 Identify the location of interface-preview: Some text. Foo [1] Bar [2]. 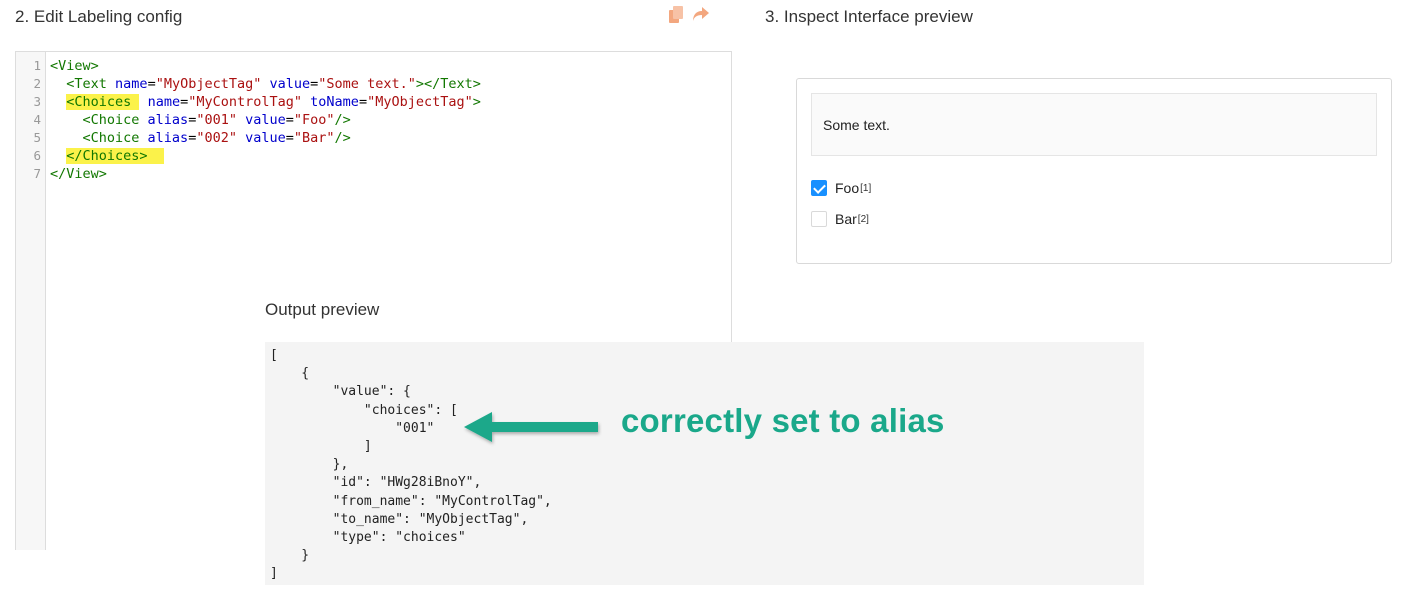
(1094, 171).